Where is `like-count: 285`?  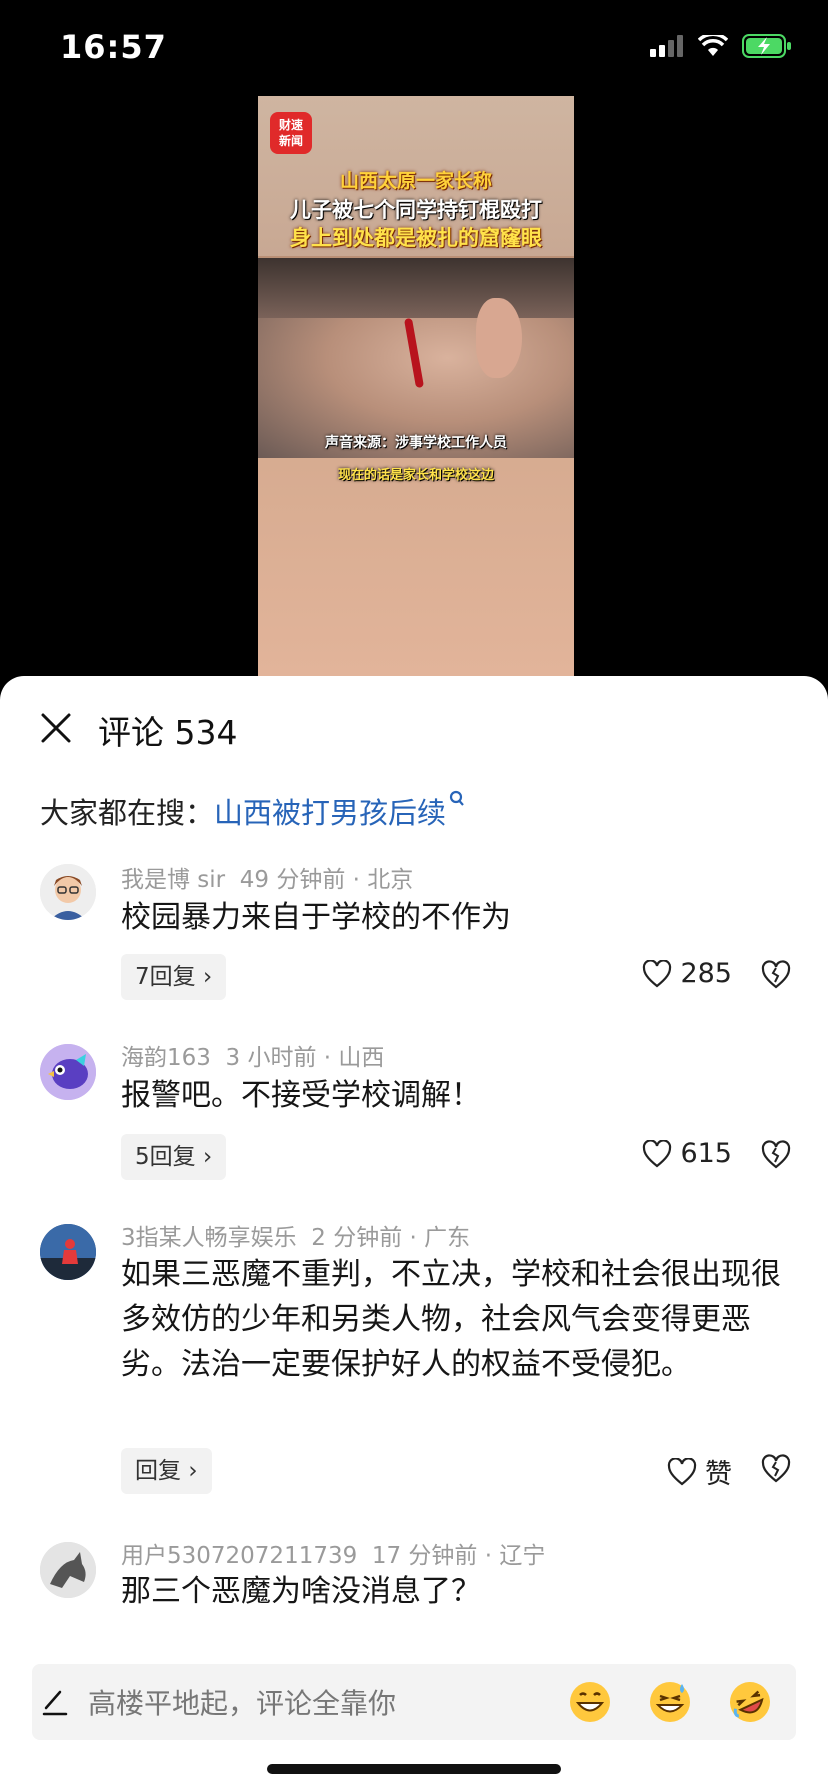
like-count: 285 is located at coordinates (706, 973).